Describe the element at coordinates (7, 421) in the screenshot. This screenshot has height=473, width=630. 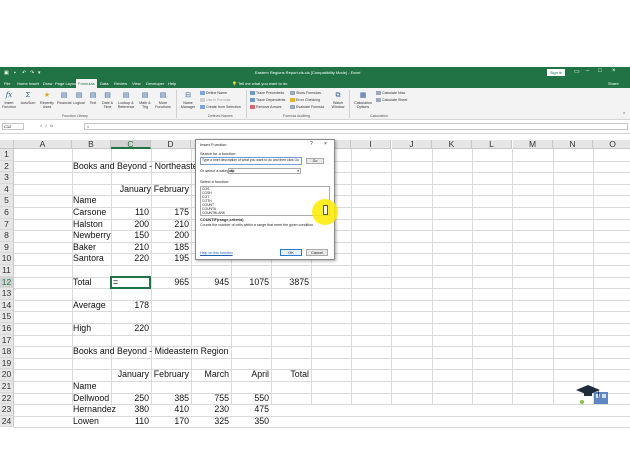
I see `row-header-24: 24` at that location.